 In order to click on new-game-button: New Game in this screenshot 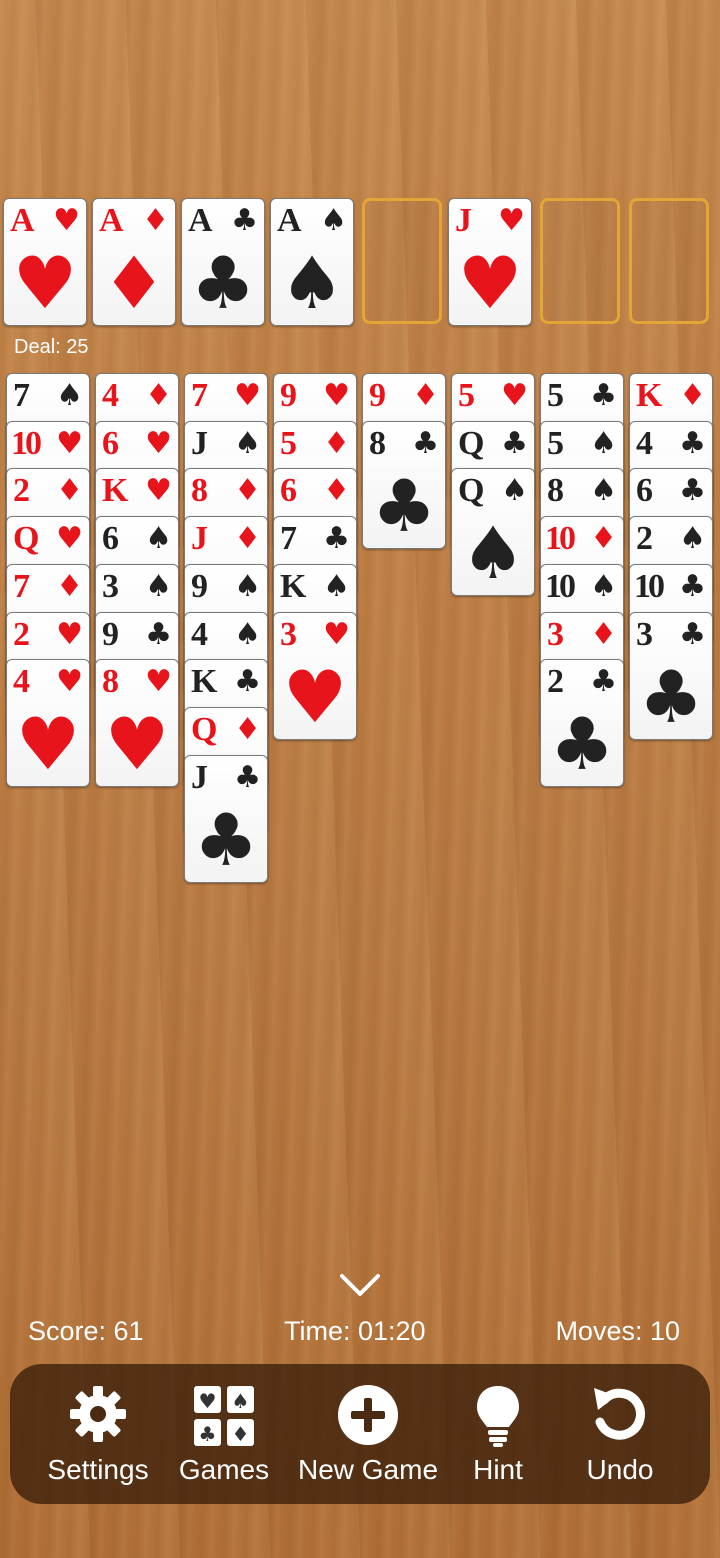, I will do `click(368, 1434)`.